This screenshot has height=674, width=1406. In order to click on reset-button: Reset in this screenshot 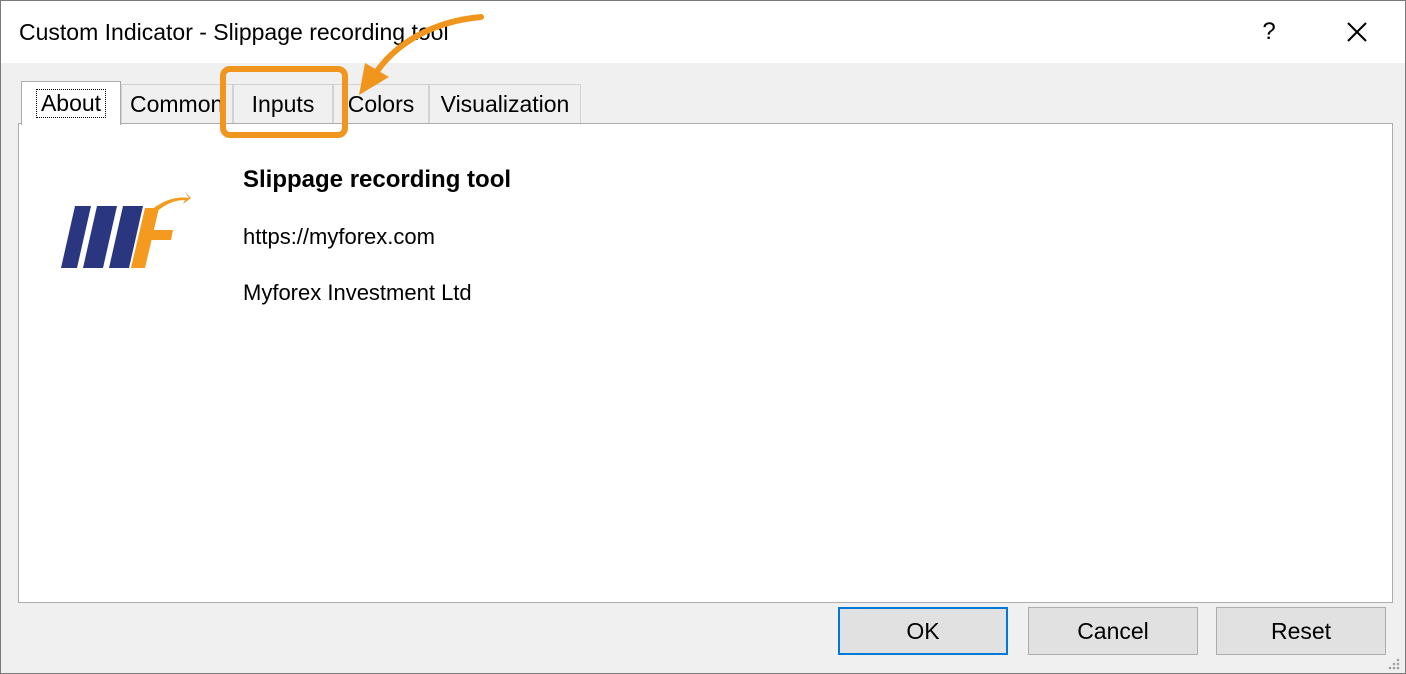, I will do `click(1301, 631)`.